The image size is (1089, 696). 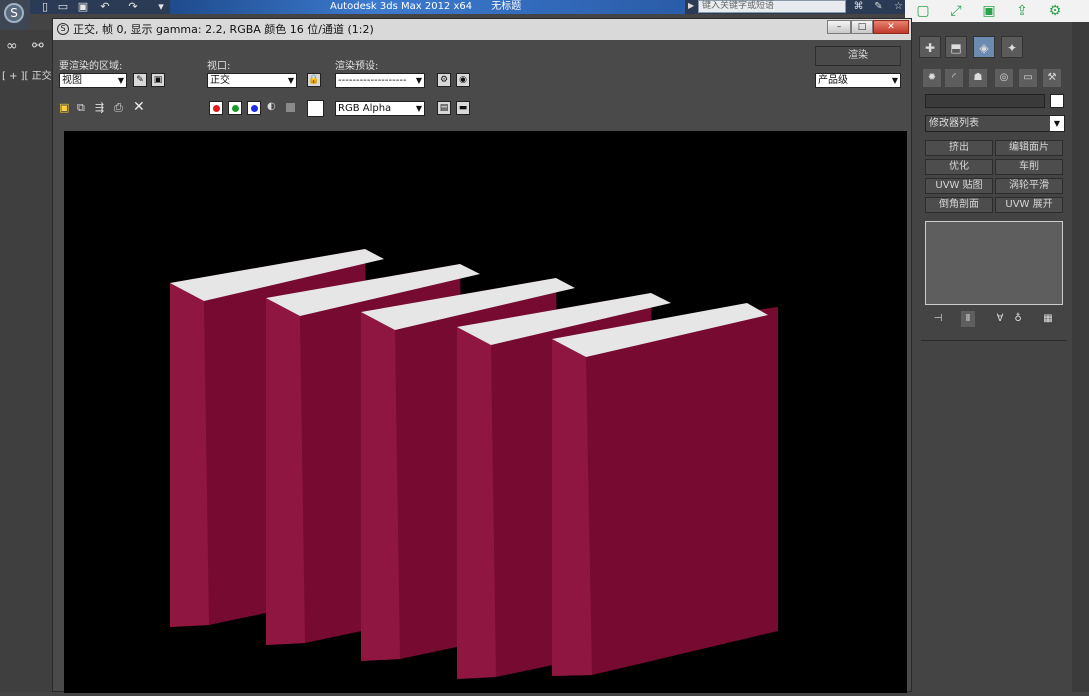 I want to click on app-title-text: Autodesk 3ds Max 2012 x64, so click(x=401, y=6).